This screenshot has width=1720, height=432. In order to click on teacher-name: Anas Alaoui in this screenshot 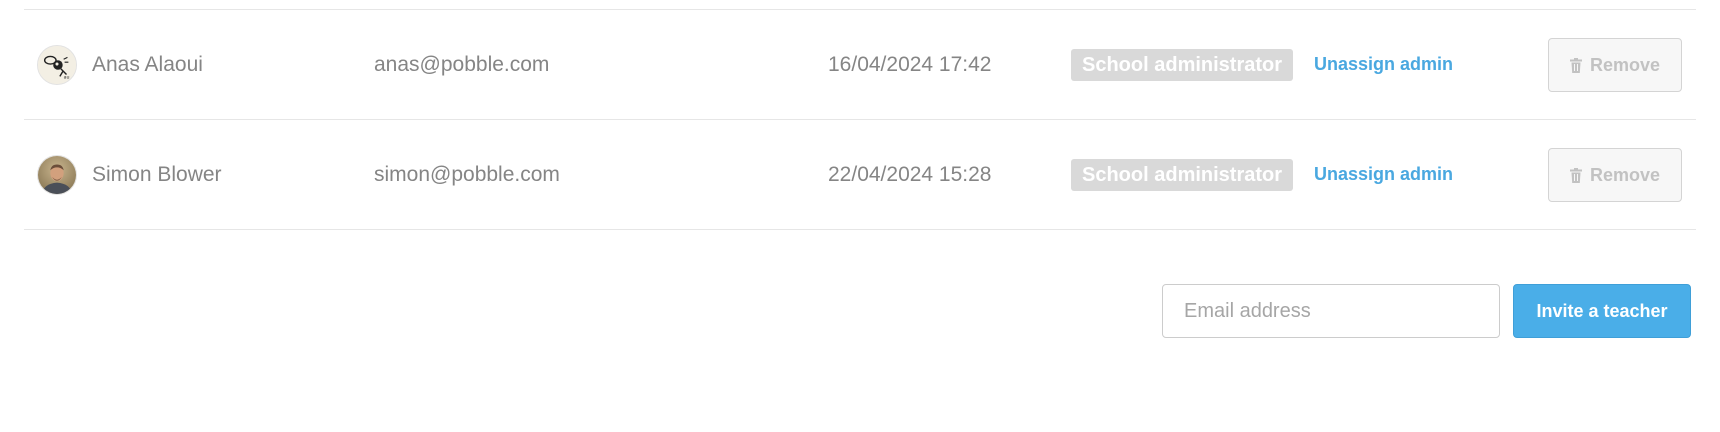, I will do `click(147, 64)`.